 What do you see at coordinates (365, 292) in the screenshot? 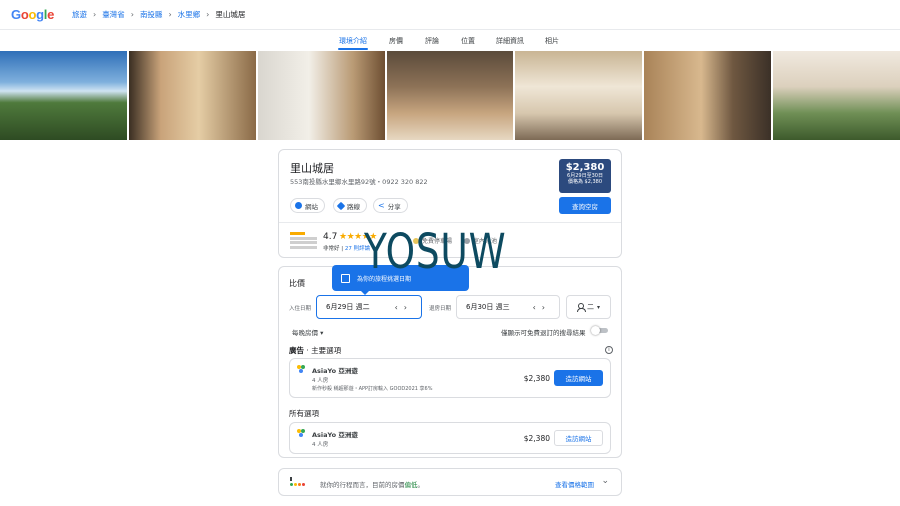
I see `tooltip-tail` at bounding box center [365, 292].